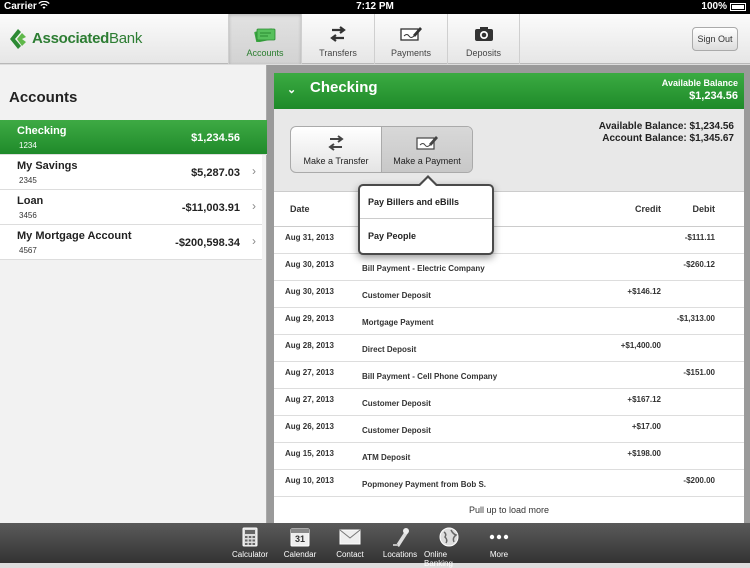 This screenshot has height=568, width=750. What do you see at coordinates (427, 143) in the screenshot?
I see `payment-check-icon` at bounding box center [427, 143].